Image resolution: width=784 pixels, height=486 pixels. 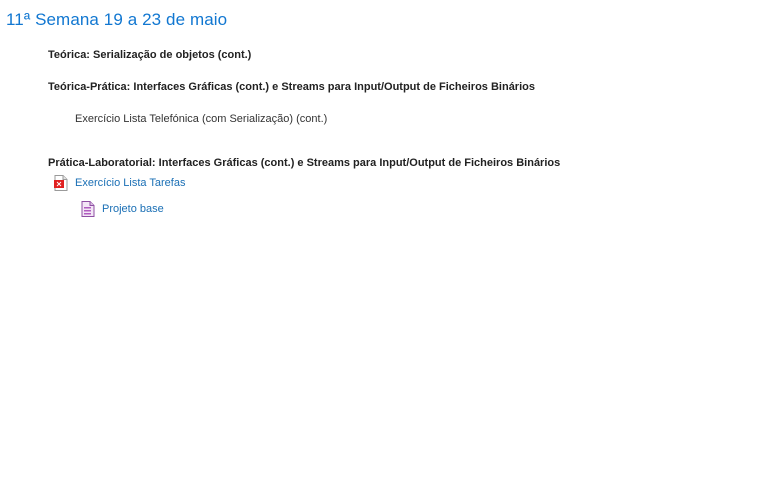 I want to click on pdf-icon, so click(x=61, y=183).